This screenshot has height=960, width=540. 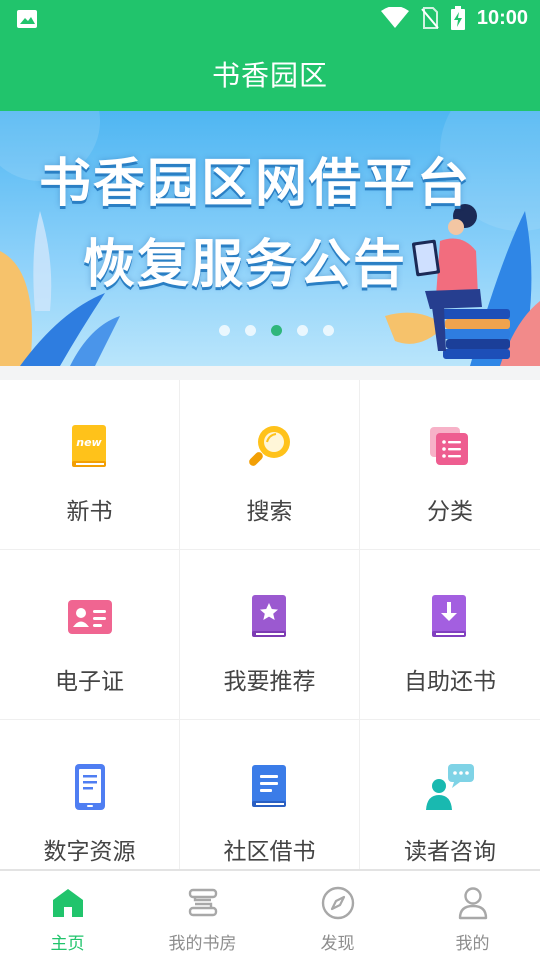 What do you see at coordinates (270, 18) in the screenshot?
I see `status-bar: 10:00` at bounding box center [270, 18].